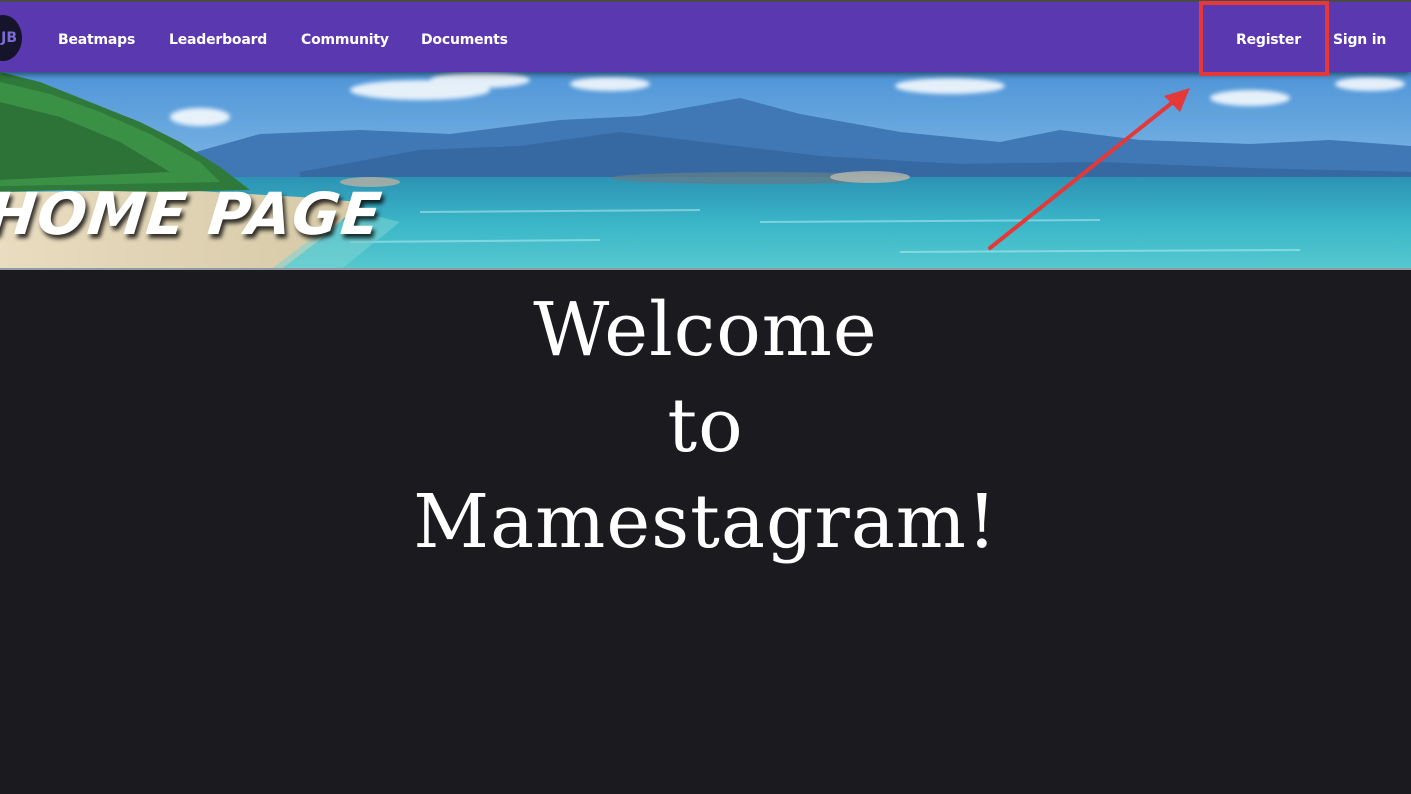 Image resolution: width=1411 pixels, height=794 pixels. I want to click on site-logo: JB, so click(11, 38).